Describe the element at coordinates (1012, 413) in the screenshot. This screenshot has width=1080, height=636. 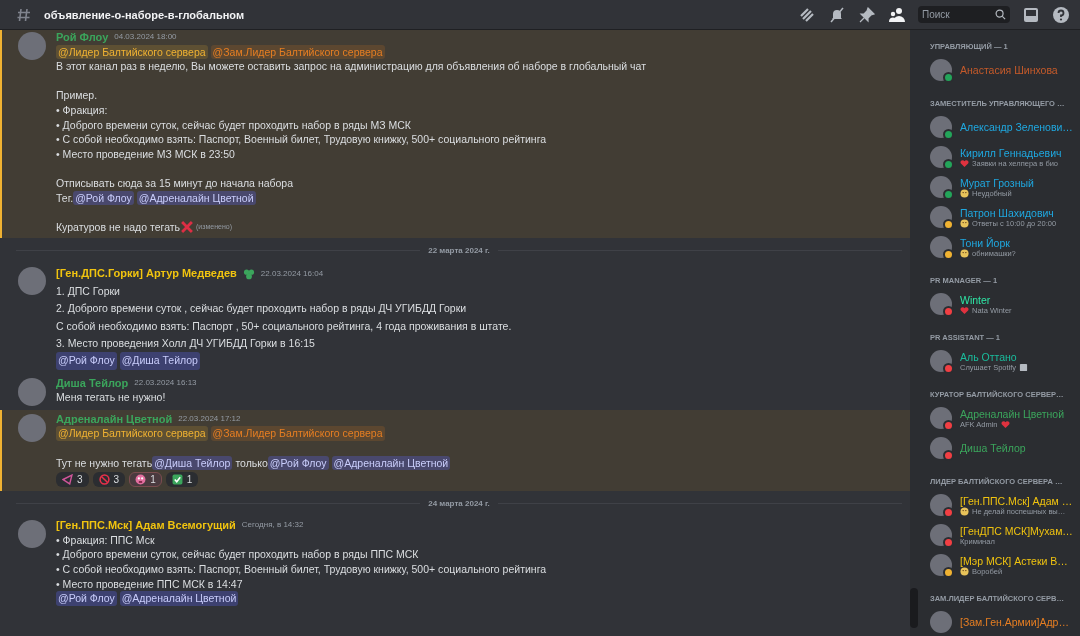
I see `member-name: Адреналайн Цветной` at that location.